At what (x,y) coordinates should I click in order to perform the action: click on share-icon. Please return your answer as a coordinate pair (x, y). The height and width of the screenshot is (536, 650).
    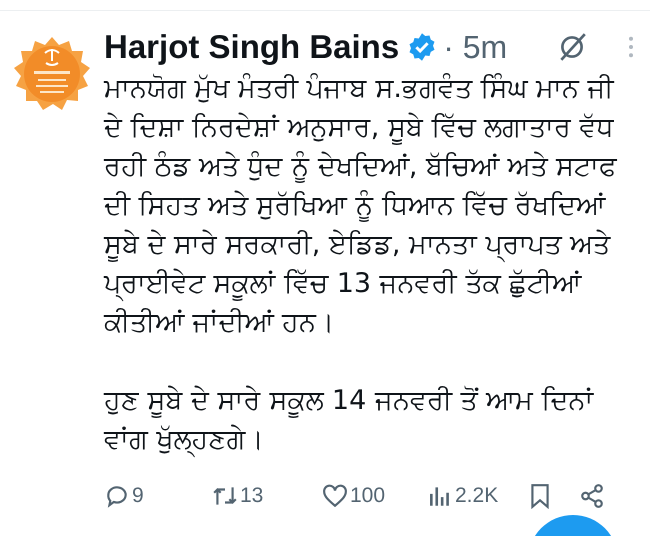
    Looking at the image, I should click on (592, 496).